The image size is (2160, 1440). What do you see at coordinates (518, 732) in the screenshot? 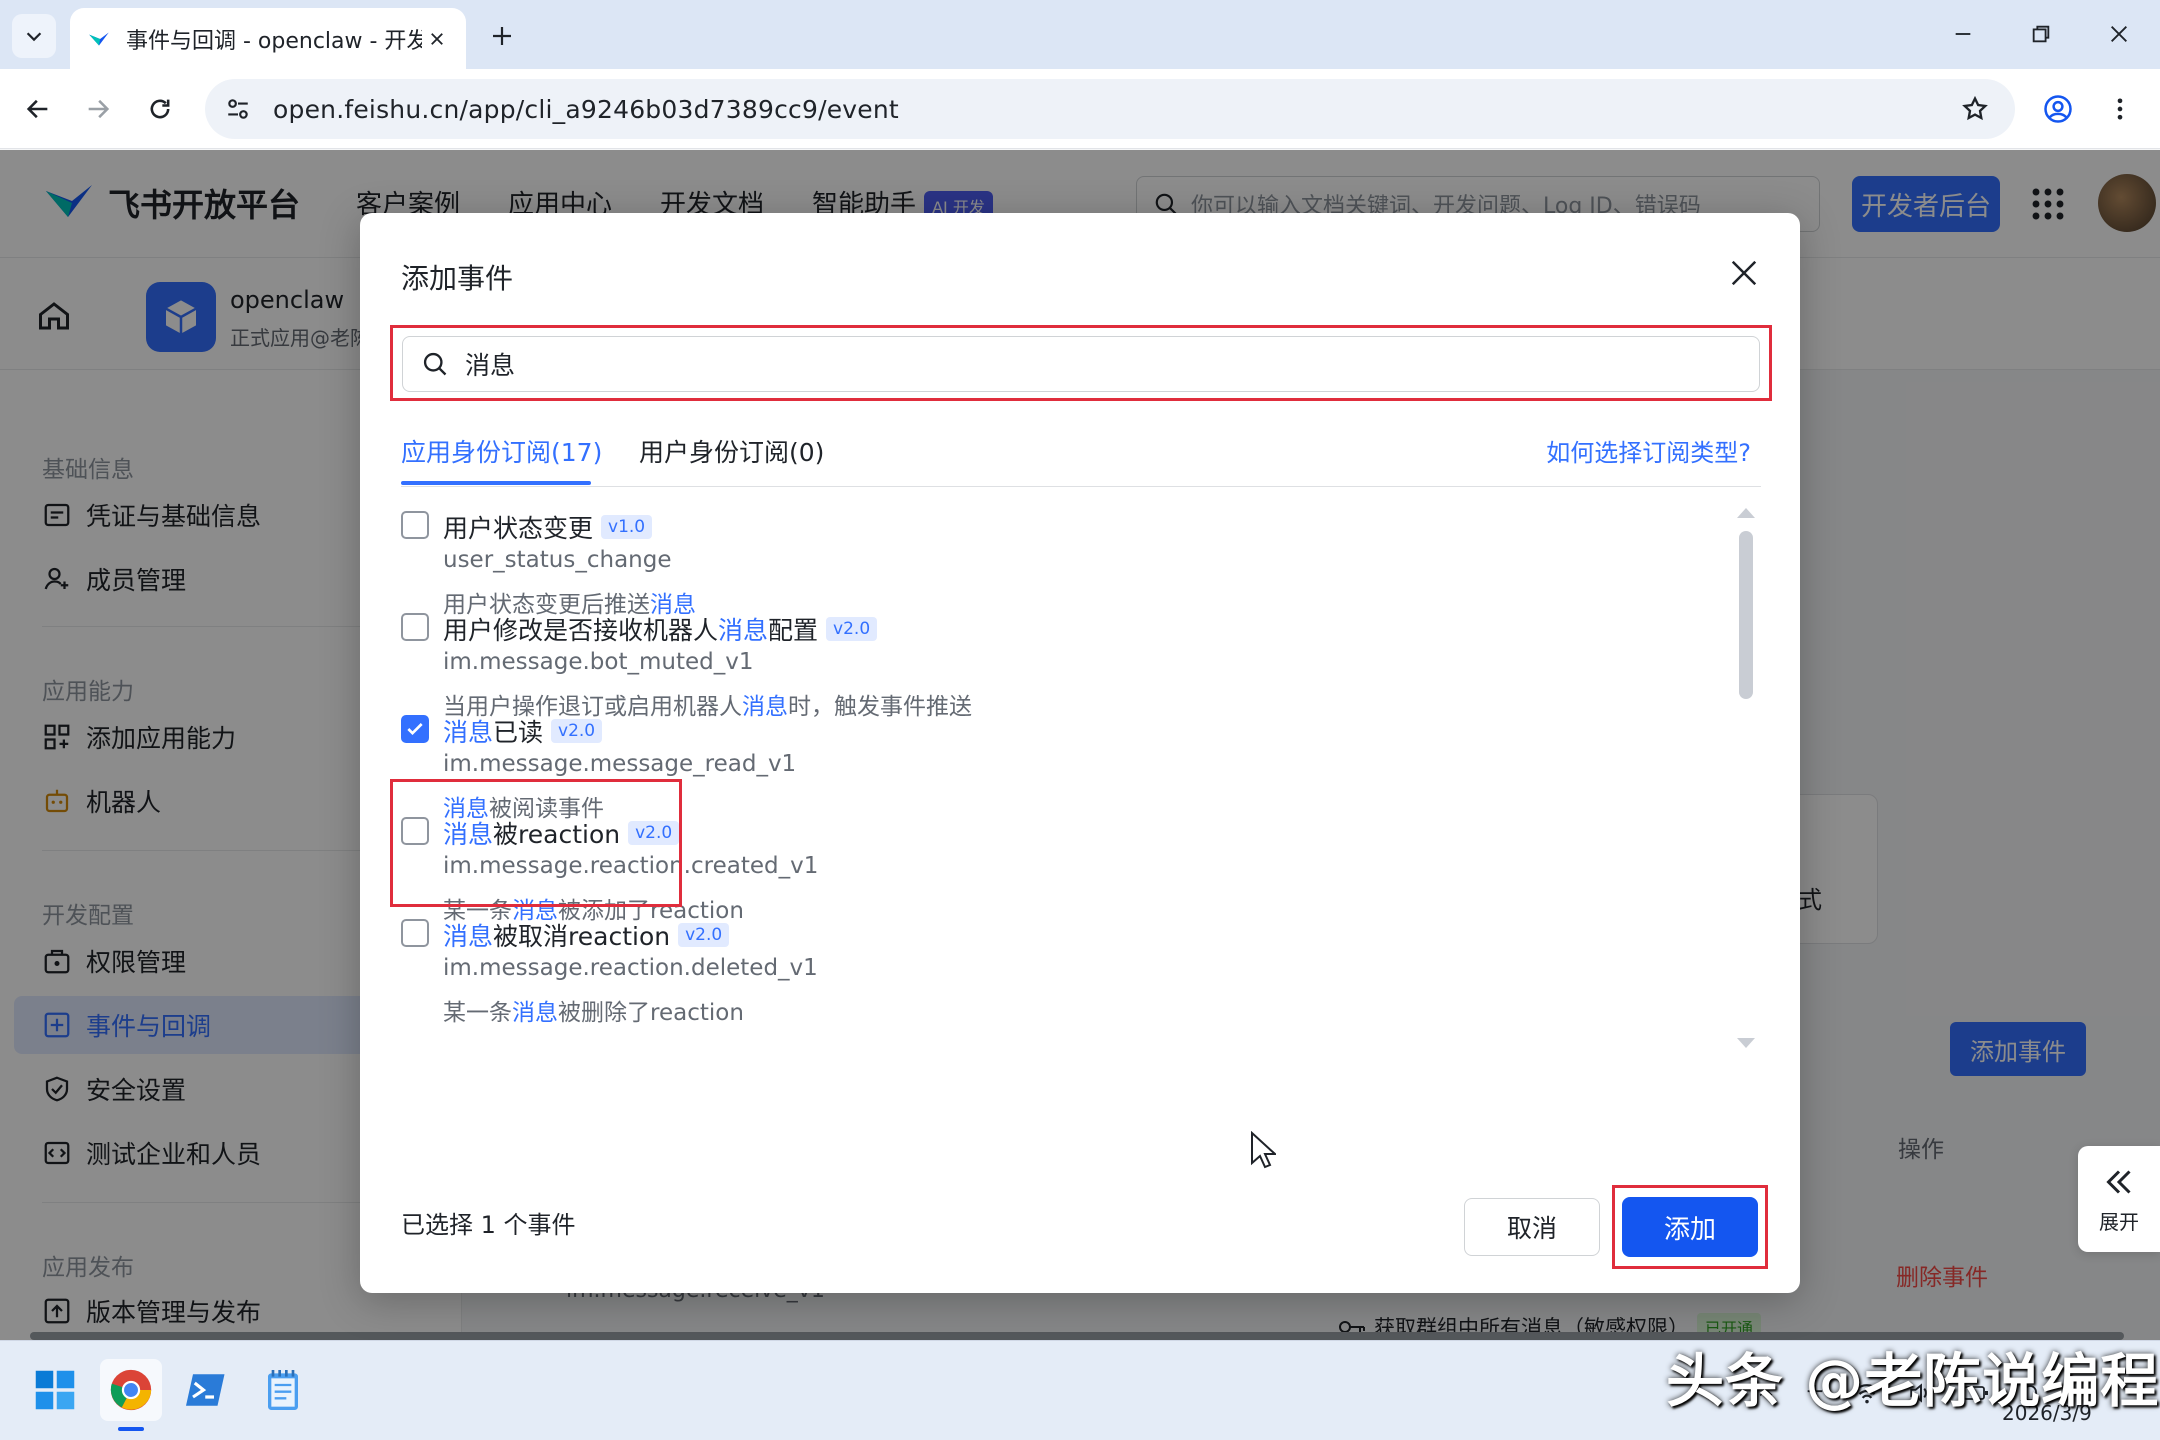
I see `event-title-text: 已读` at bounding box center [518, 732].